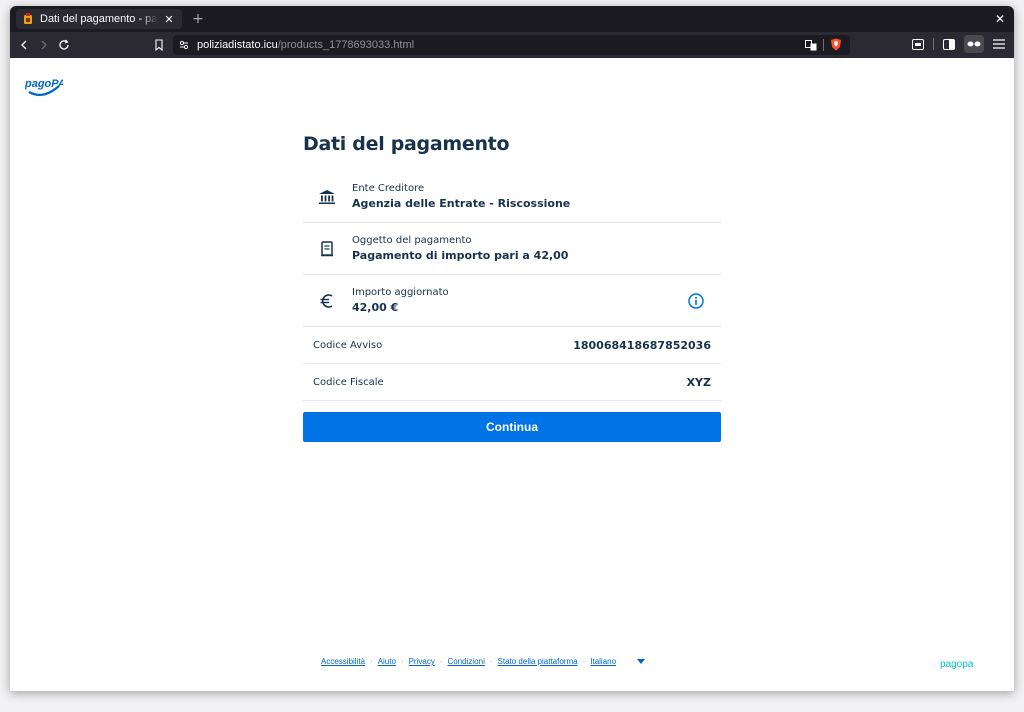 The height and width of the screenshot is (712, 1024). I want to click on pagopa-footer-logo: pagopa, so click(961, 664).